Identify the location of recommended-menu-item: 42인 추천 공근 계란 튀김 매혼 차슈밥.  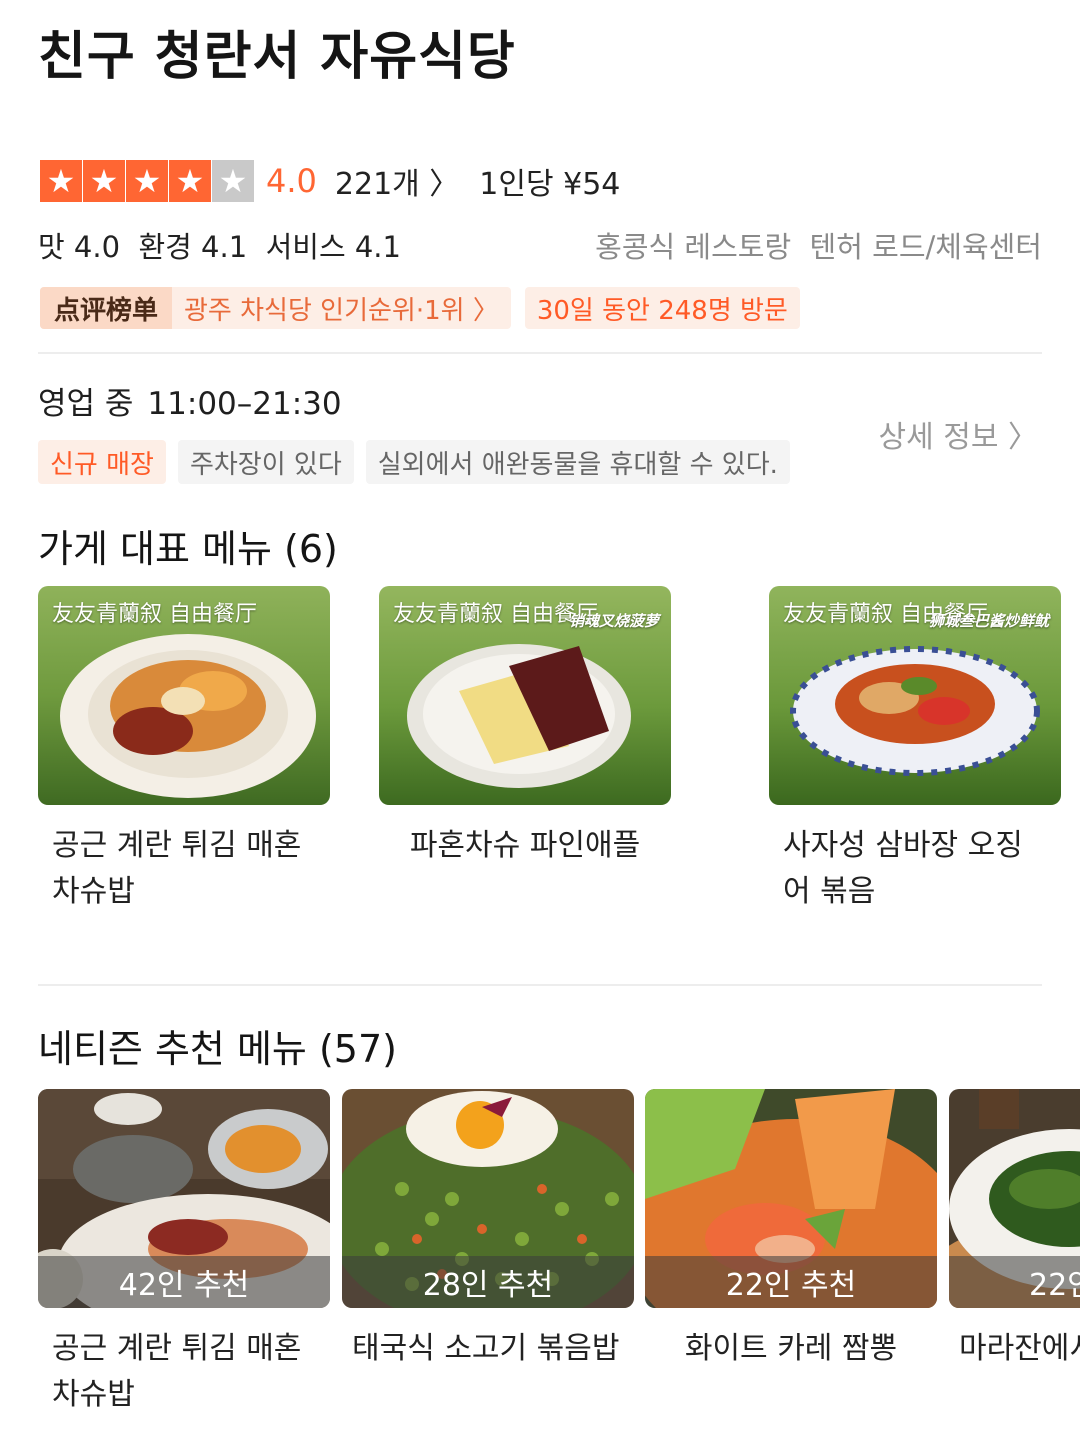
(184, 1253).